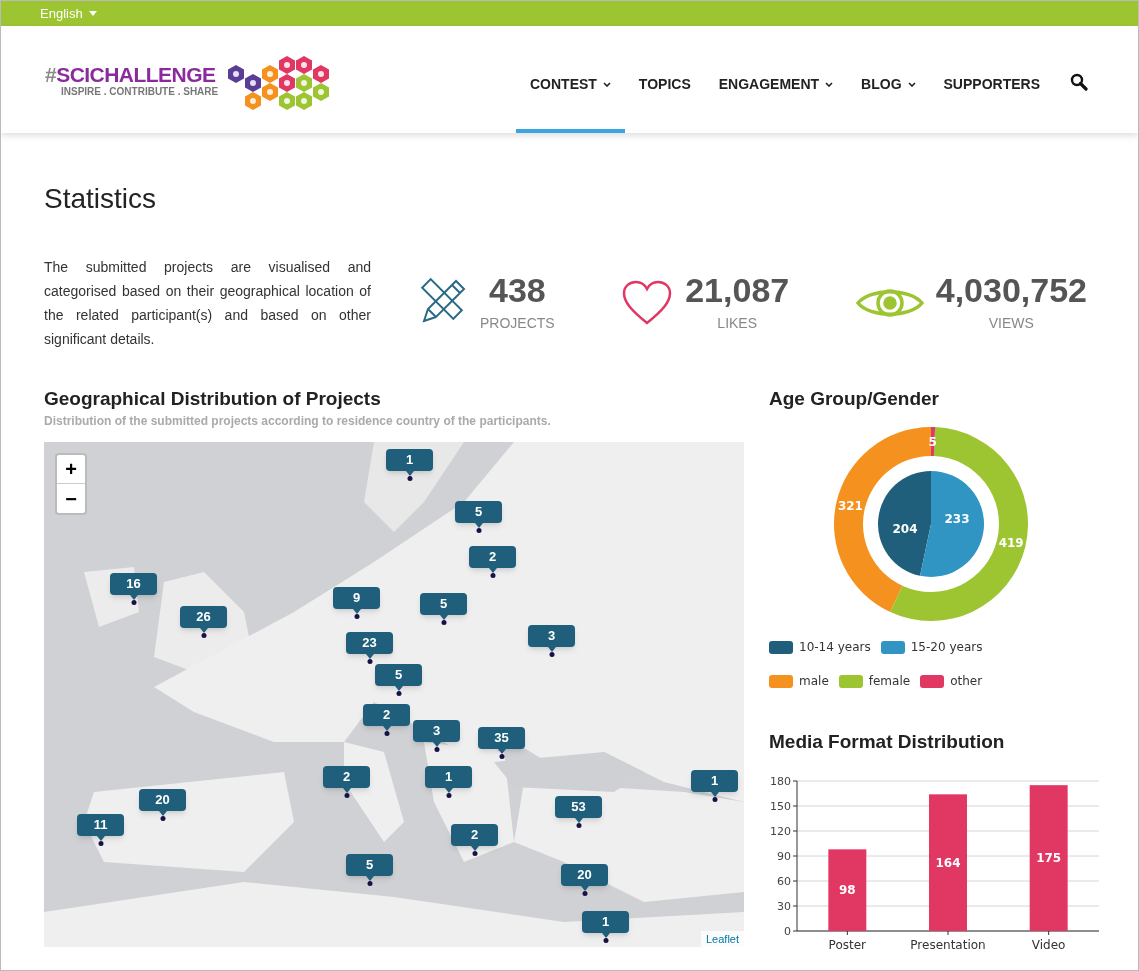 The height and width of the screenshot is (971, 1139). What do you see at coordinates (847, 945) in the screenshot?
I see `x-category-label: Poster` at bounding box center [847, 945].